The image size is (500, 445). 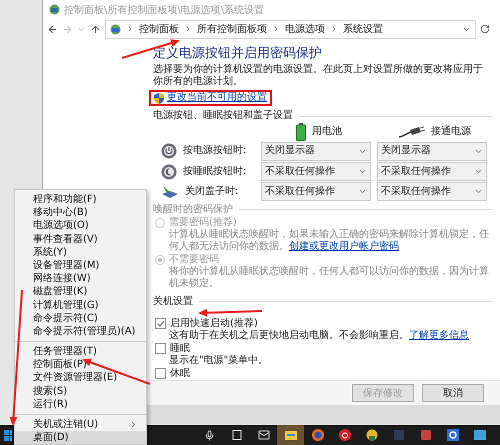 I want to click on row-label: 按睡眠按钮时:, so click(x=214, y=172).